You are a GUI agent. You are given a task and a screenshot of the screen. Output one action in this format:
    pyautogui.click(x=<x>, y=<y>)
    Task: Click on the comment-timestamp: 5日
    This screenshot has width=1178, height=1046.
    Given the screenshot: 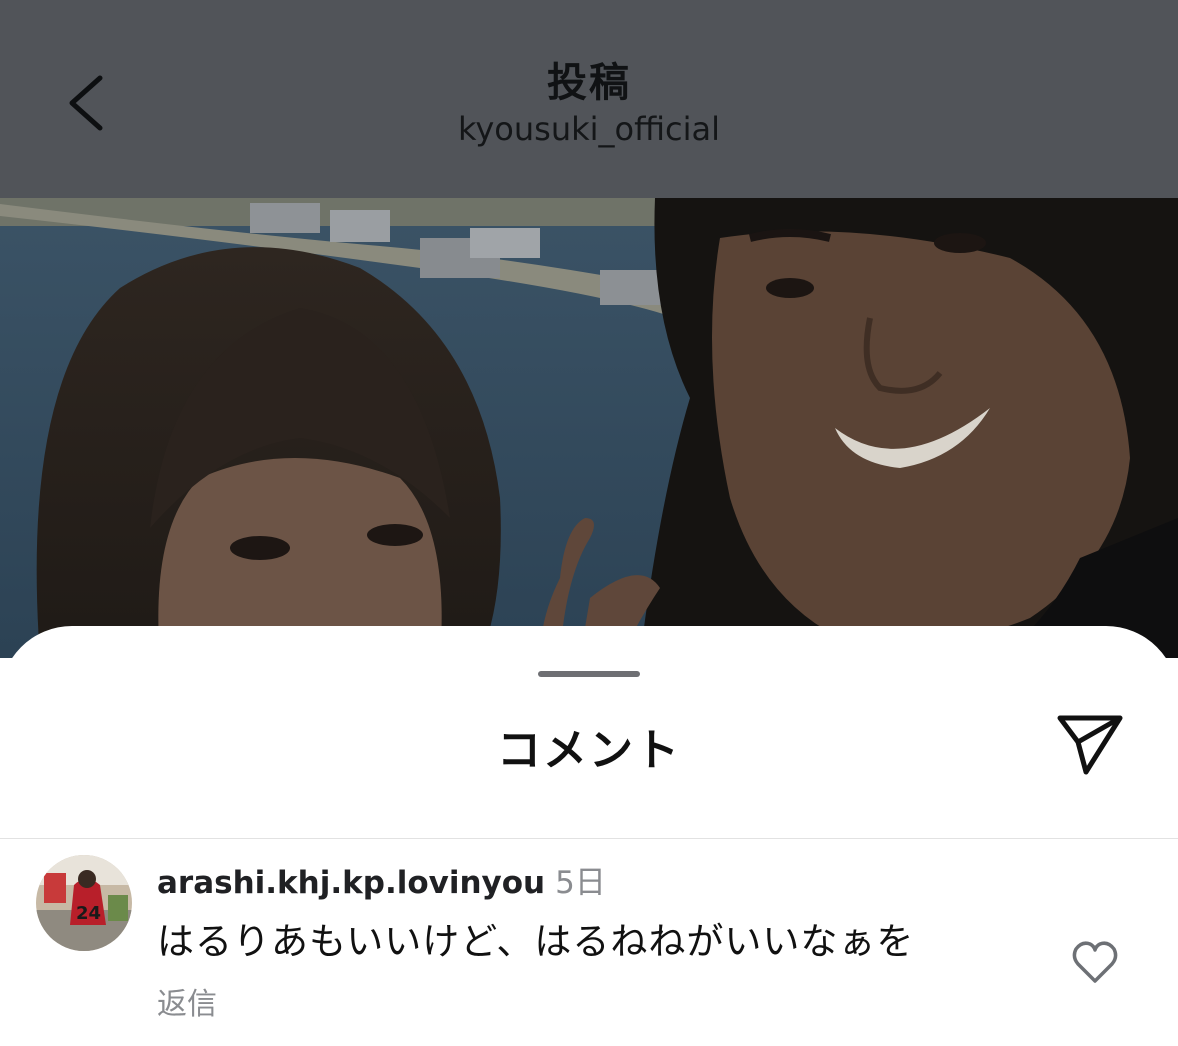 What is the action you would take?
    pyautogui.click(x=580, y=883)
    